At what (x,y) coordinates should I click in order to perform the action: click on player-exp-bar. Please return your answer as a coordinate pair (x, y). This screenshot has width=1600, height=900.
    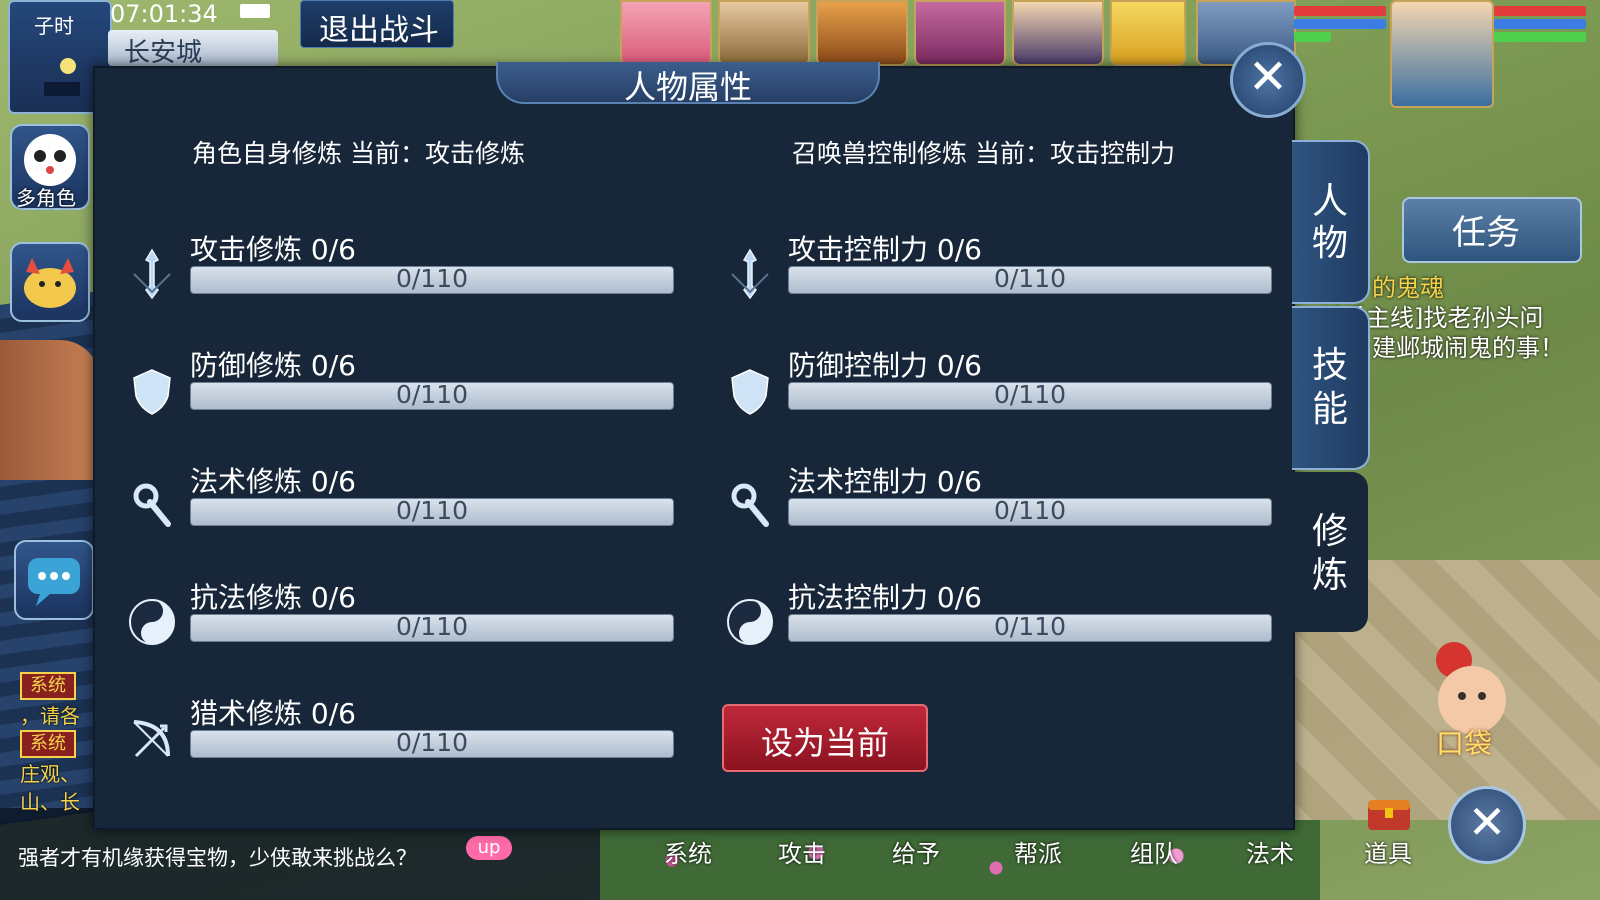
    Looking at the image, I should click on (1540, 37).